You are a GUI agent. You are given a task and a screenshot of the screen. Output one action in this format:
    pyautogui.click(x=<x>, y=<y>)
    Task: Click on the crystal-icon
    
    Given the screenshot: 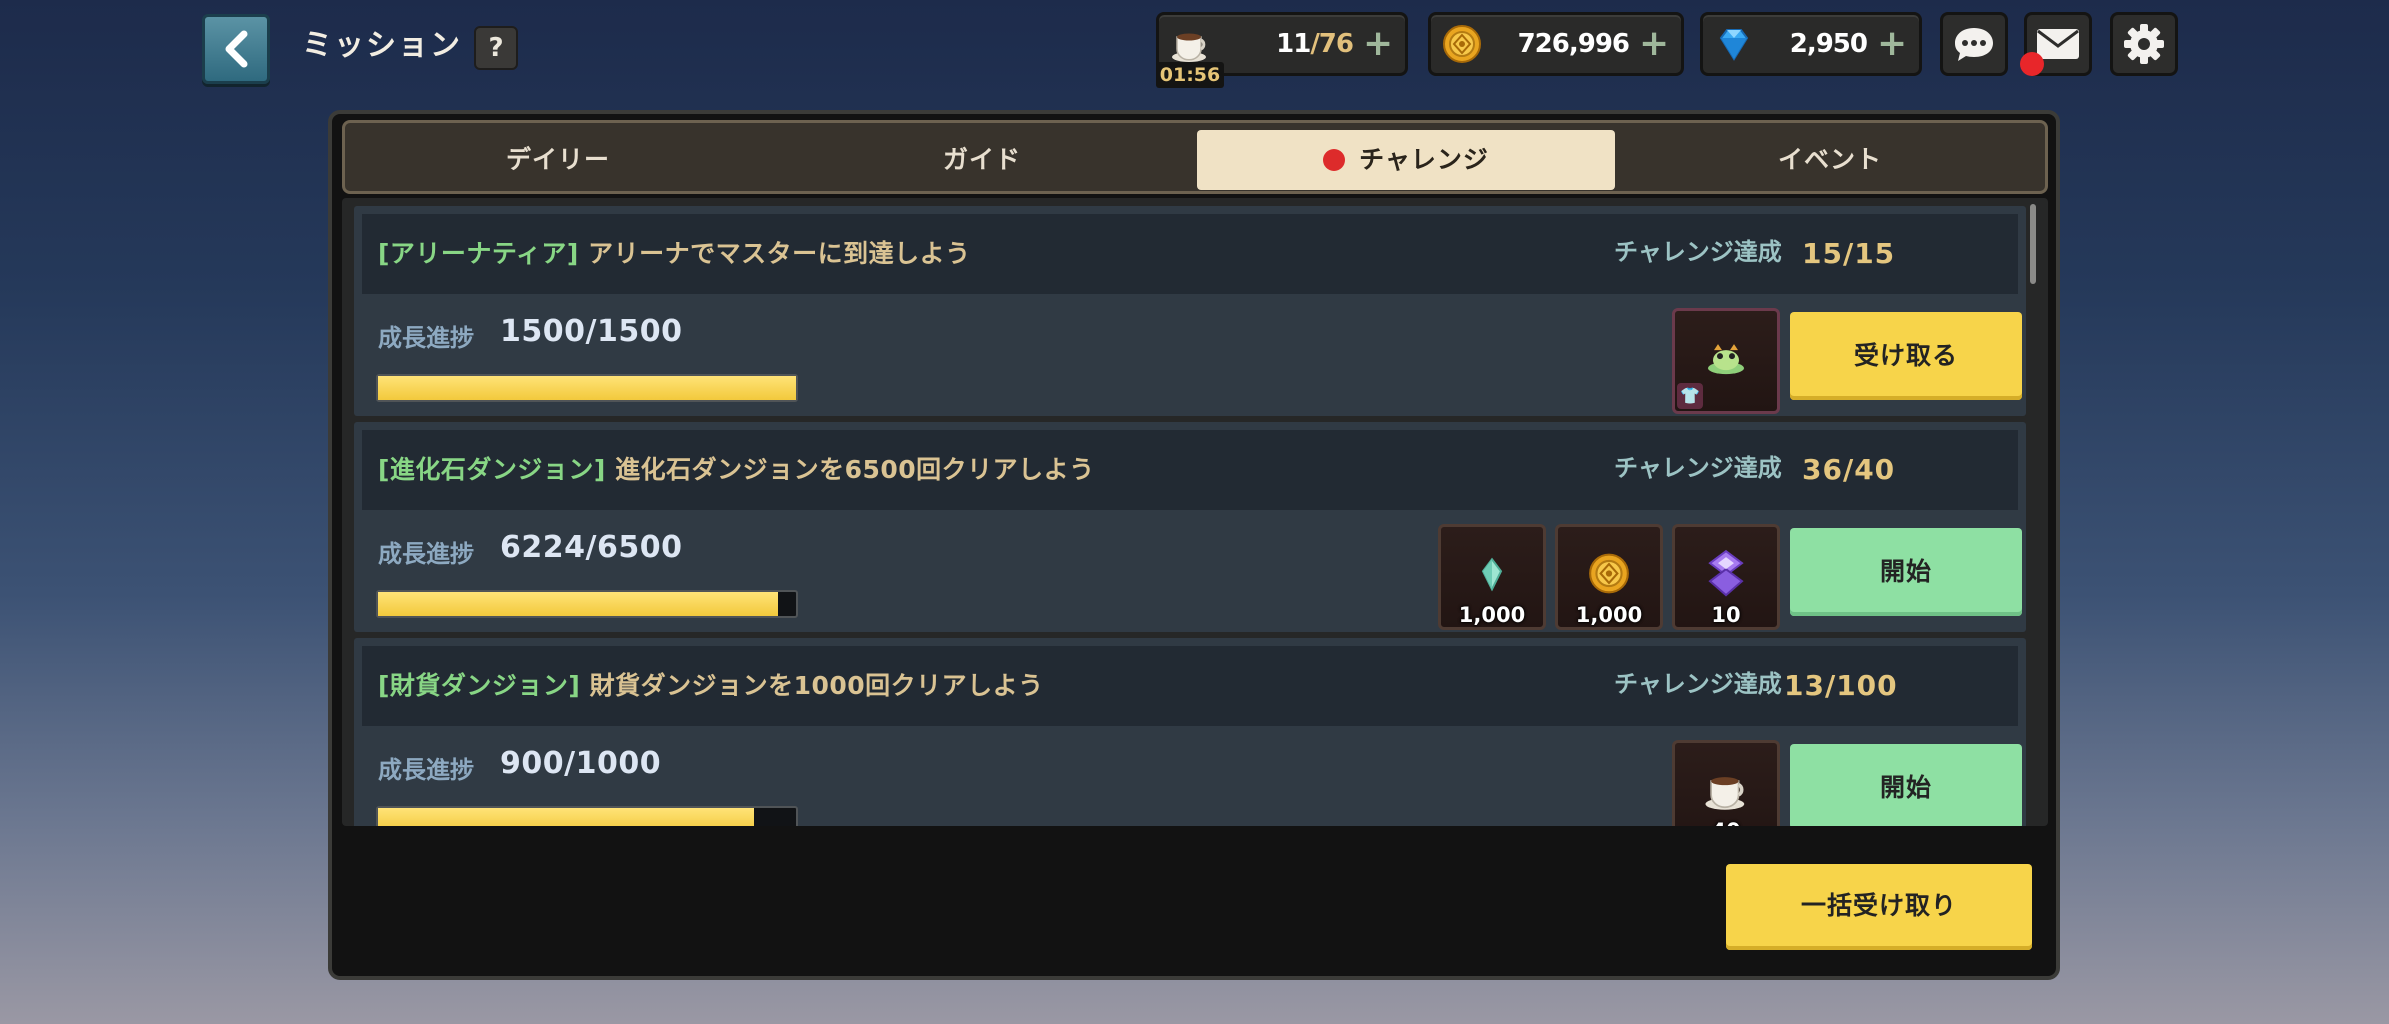 What is the action you would take?
    pyautogui.click(x=1492, y=574)
    